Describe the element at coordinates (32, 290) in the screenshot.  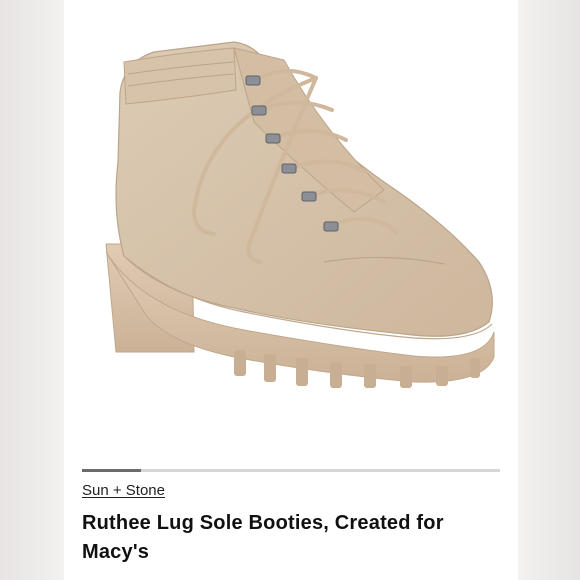
I see `left-backdrop` at that location.